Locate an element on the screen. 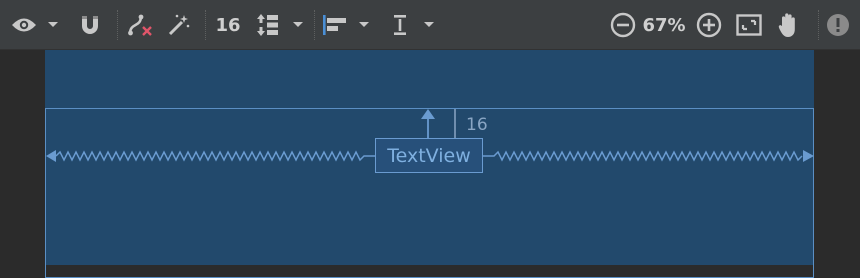  right-constraint-arrowhead is located at coordinates (808, 156).